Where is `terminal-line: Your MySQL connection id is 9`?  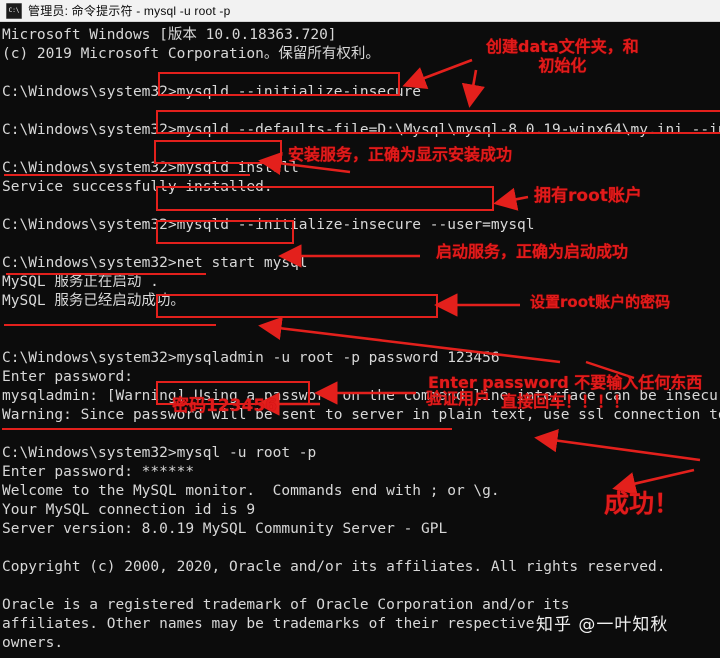 terminal-line: Your MySQL connection id is 9 is located at coordinates (129, 510).